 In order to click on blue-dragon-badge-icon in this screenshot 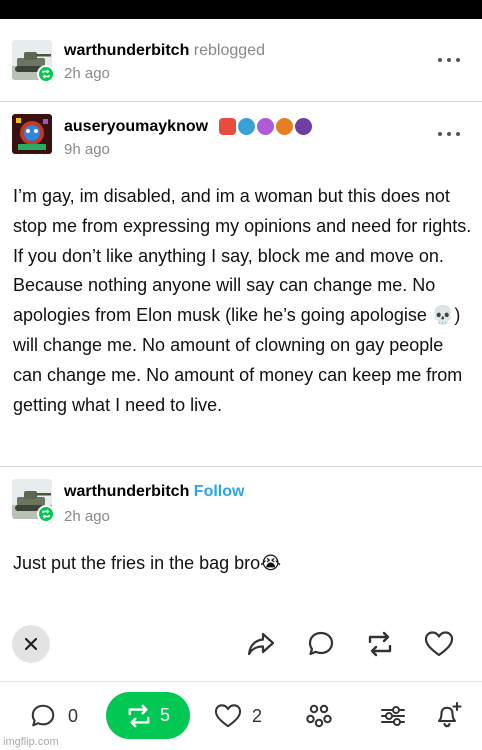, I will do `click(246, 126)`.